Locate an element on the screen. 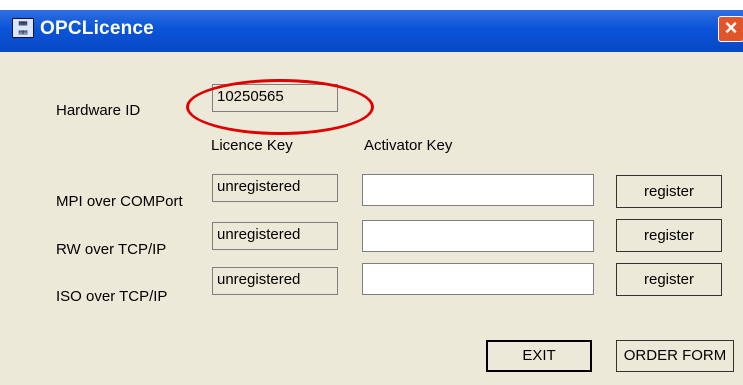 The image size is (743, 385). activator-key-input-mpi is located at coordinates (478, 190).